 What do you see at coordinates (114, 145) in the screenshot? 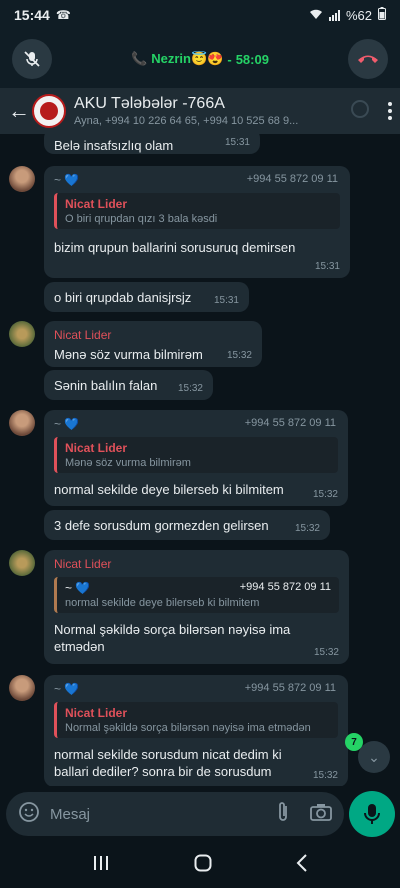
I see `message-text: Belə insafsızlıq olam` at bounding box center [114, 145].